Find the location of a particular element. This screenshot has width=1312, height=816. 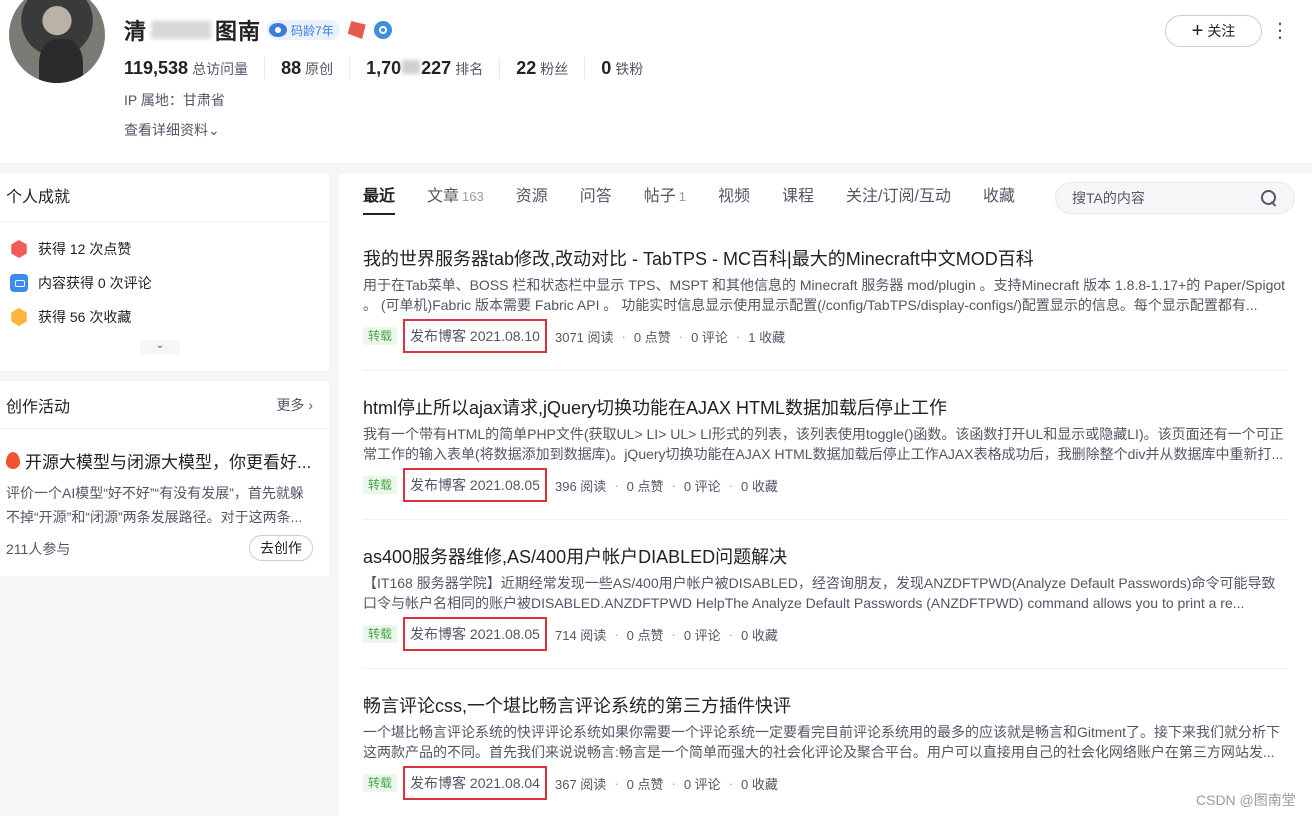

plus-icon: + is located at coordinates (1197, 31).